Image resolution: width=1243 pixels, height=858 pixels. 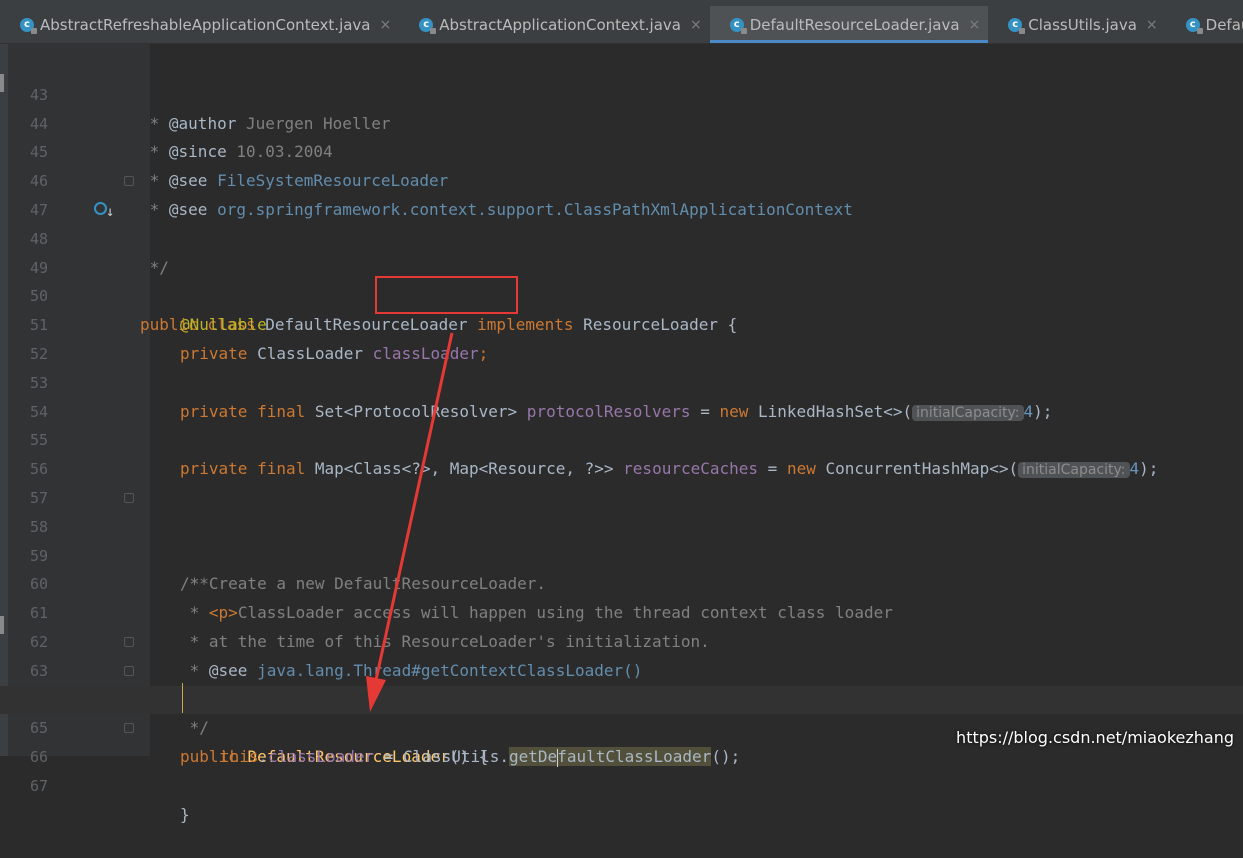 What do you see at coordinates (410, 522) in the screenshot?
I see `annotation-arrow-icon` at bounding box center [410, 522].